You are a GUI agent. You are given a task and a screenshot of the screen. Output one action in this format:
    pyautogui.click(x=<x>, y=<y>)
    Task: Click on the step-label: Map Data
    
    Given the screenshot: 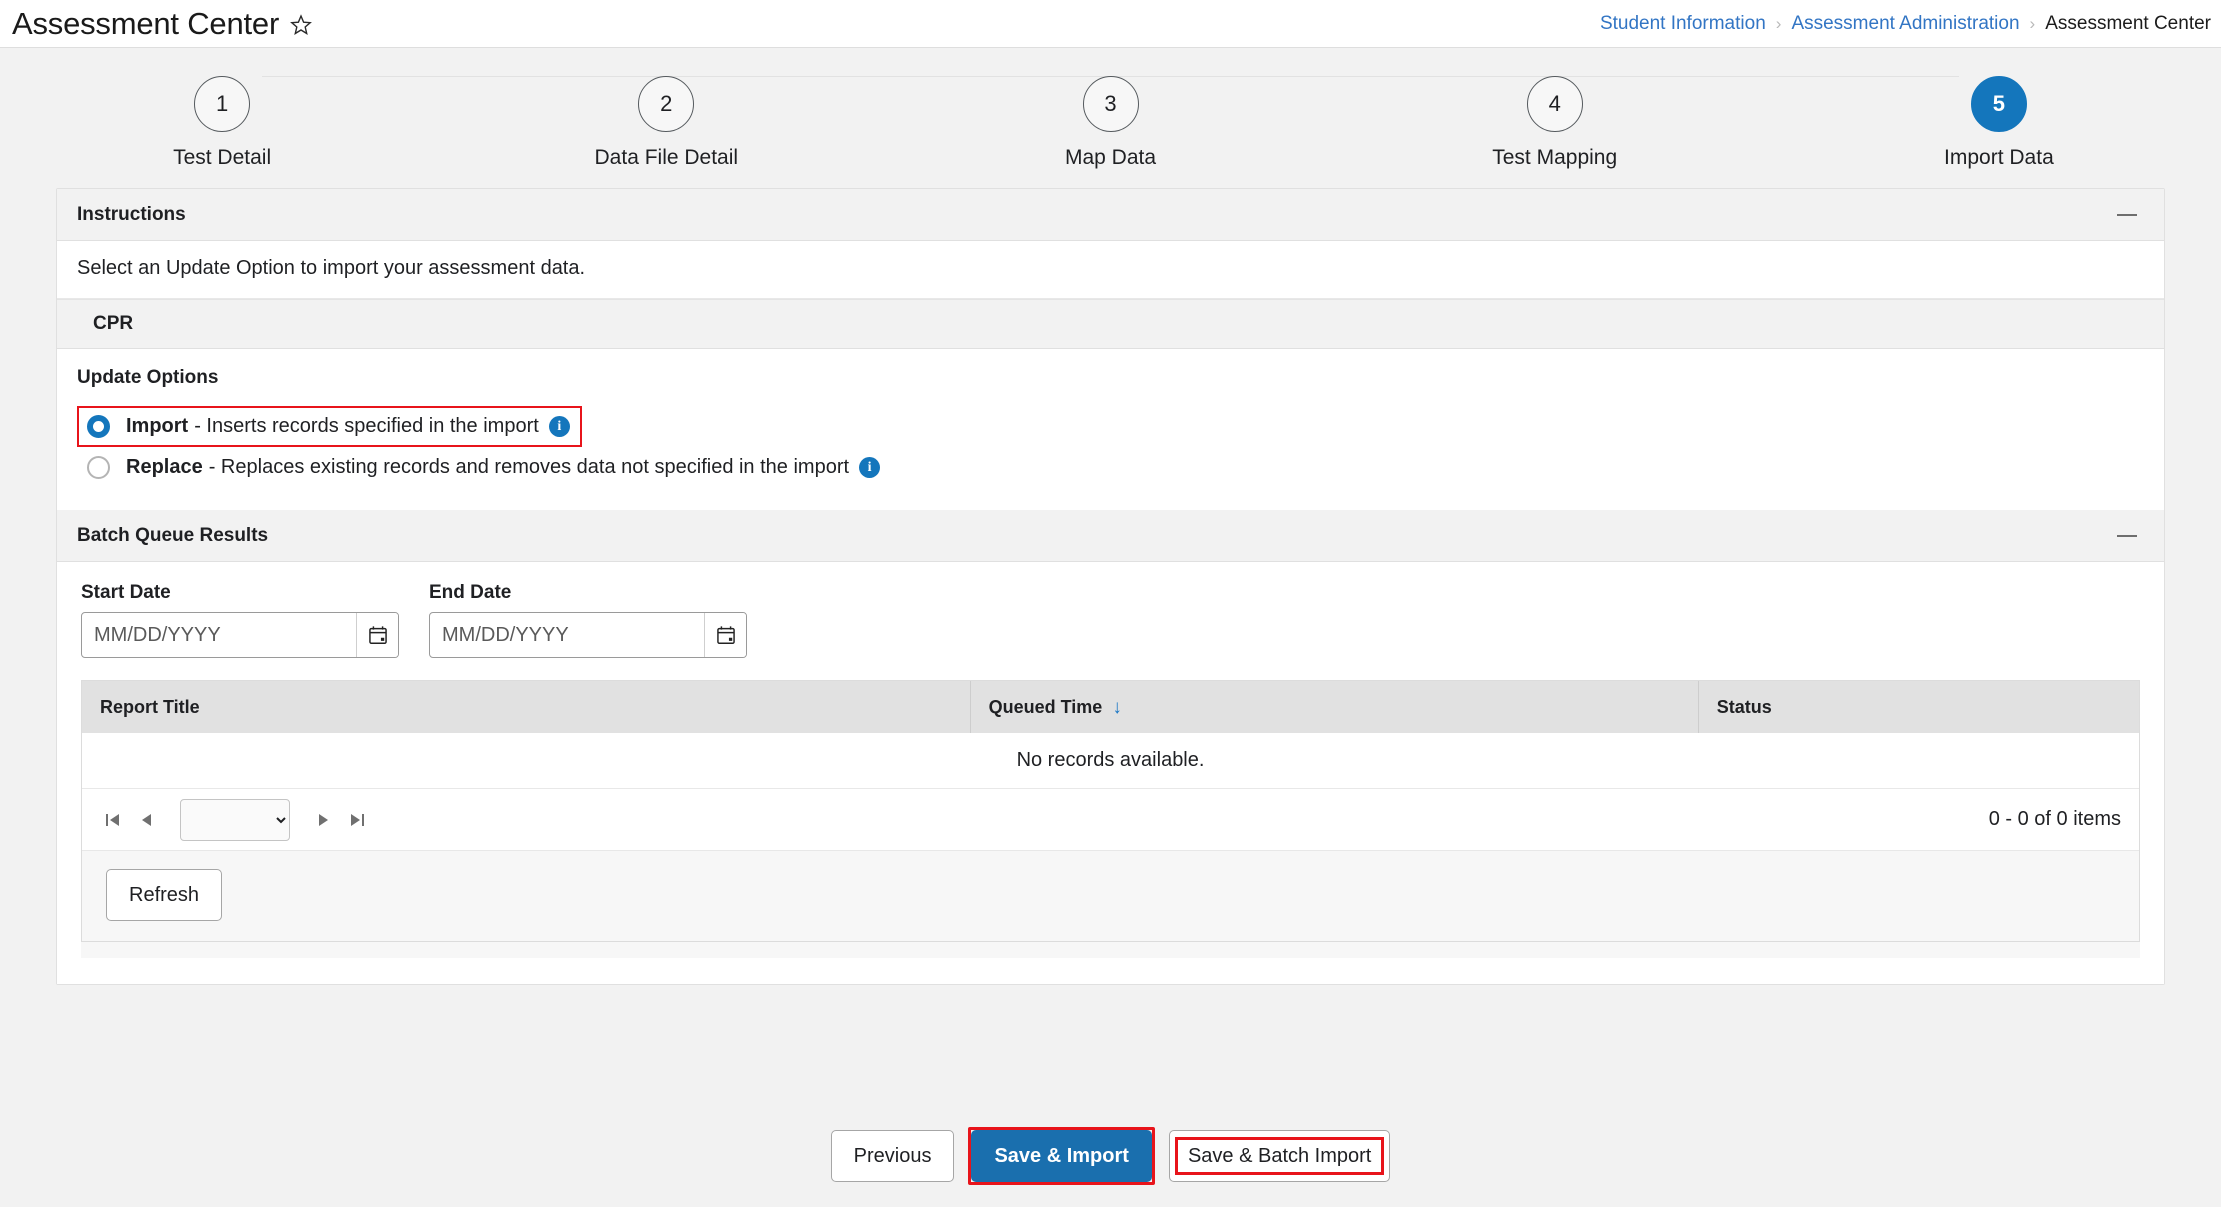 What is the action you would take?
    pyautogui.click(x=1110, y=157)
    